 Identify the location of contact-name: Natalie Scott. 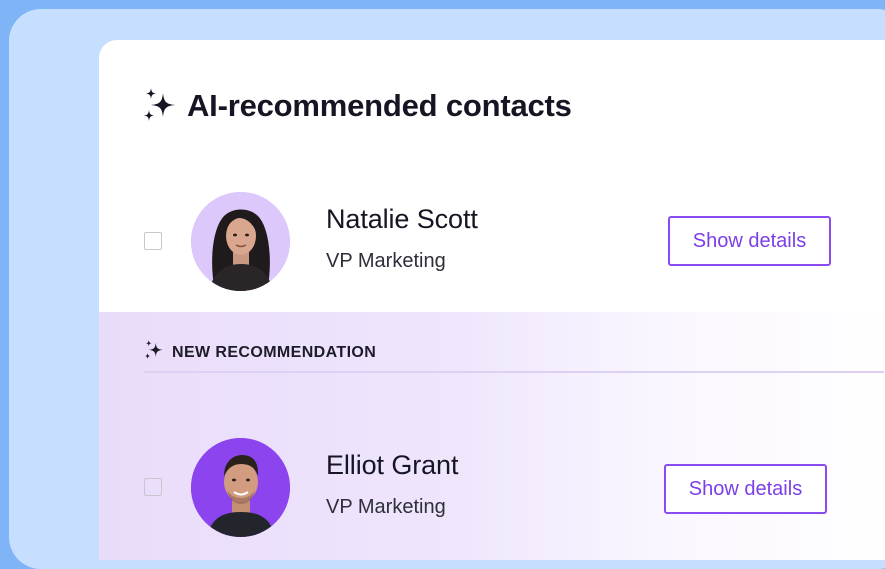
(402, 219).